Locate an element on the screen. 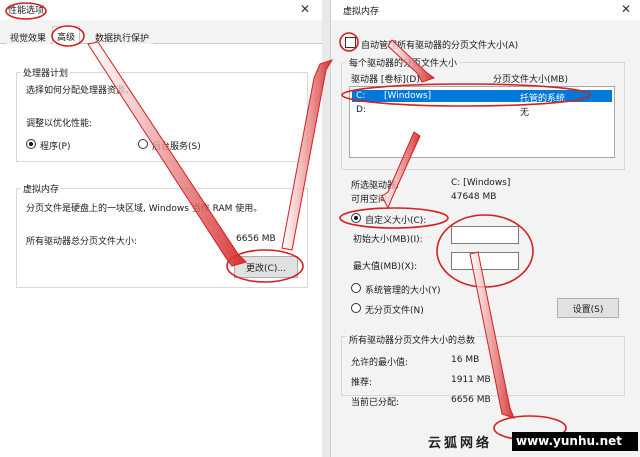 The height and width of the screenshot is (457, 640). free-space-value: 47648 MB is located at coordinates (474, 197).